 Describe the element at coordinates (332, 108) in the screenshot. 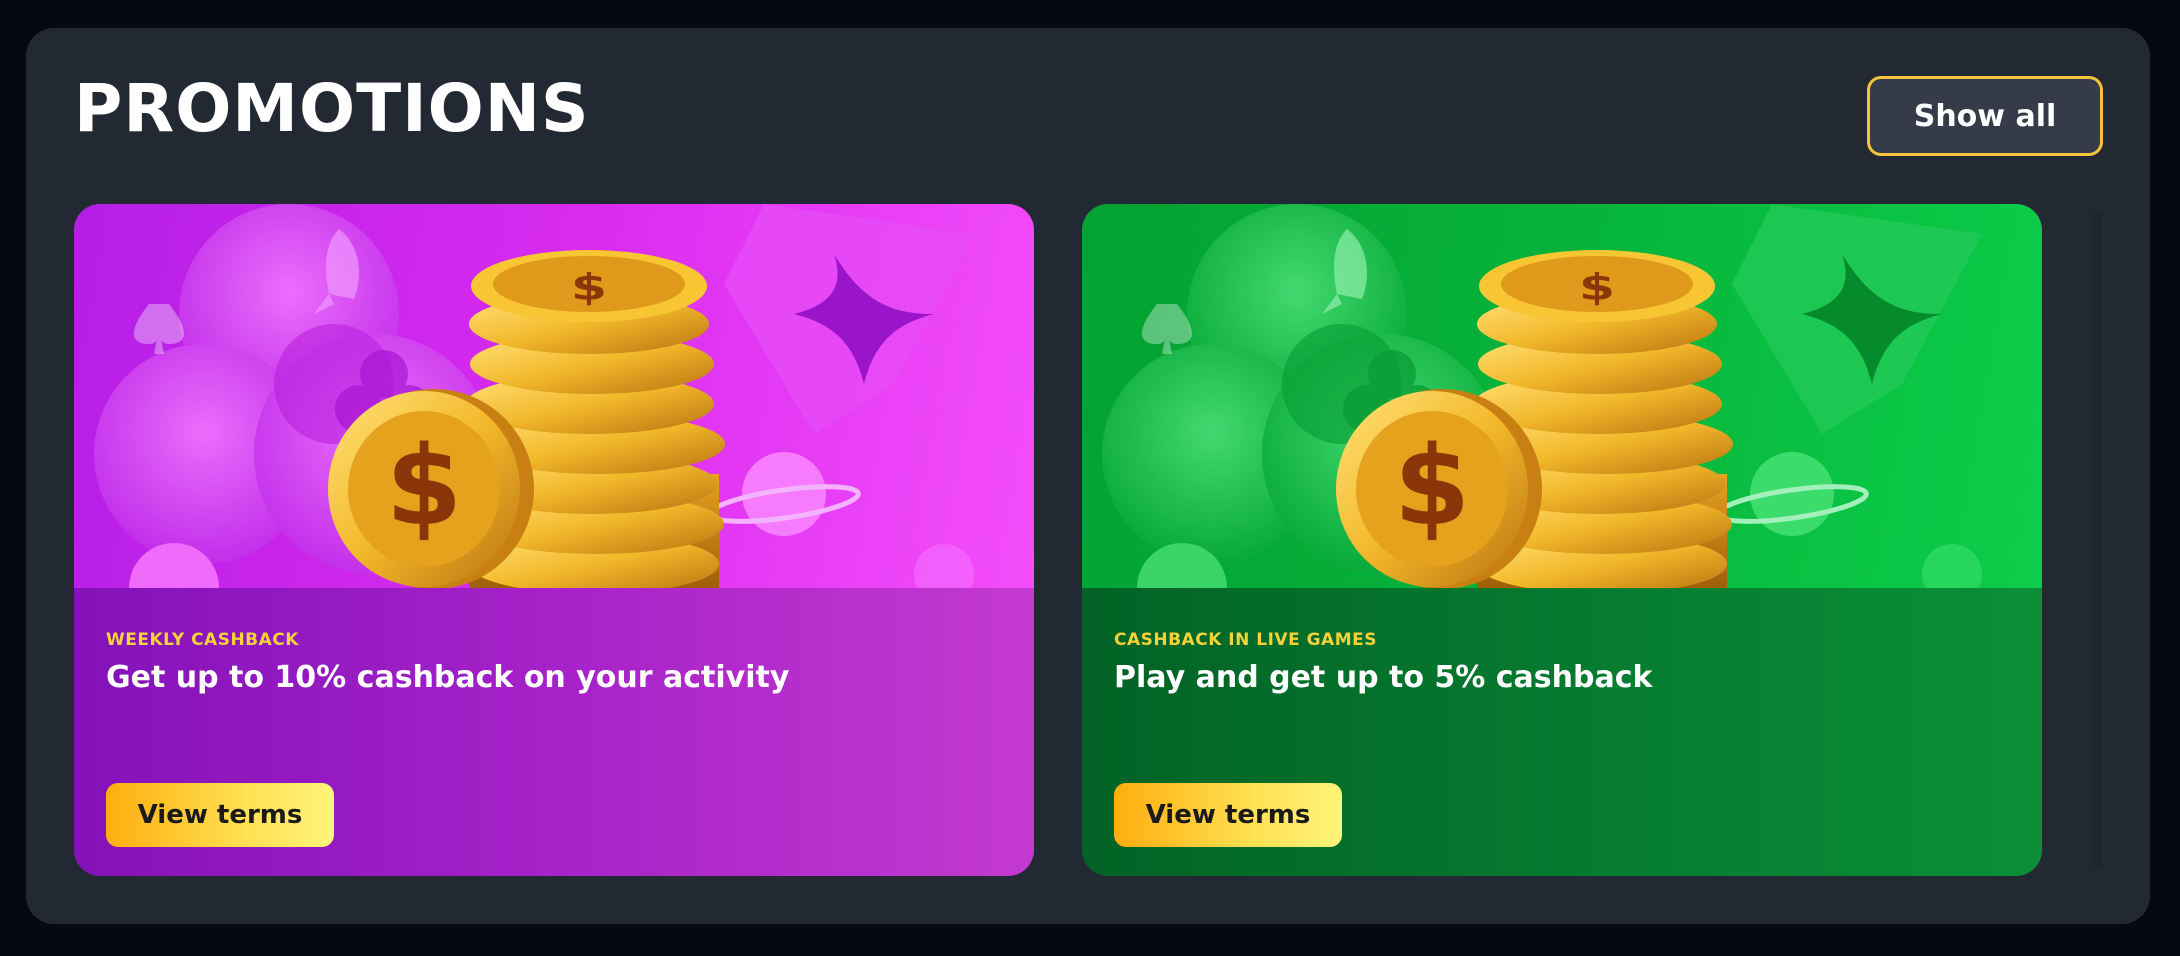

I see `section-title: PROMOTIONS` at that location.